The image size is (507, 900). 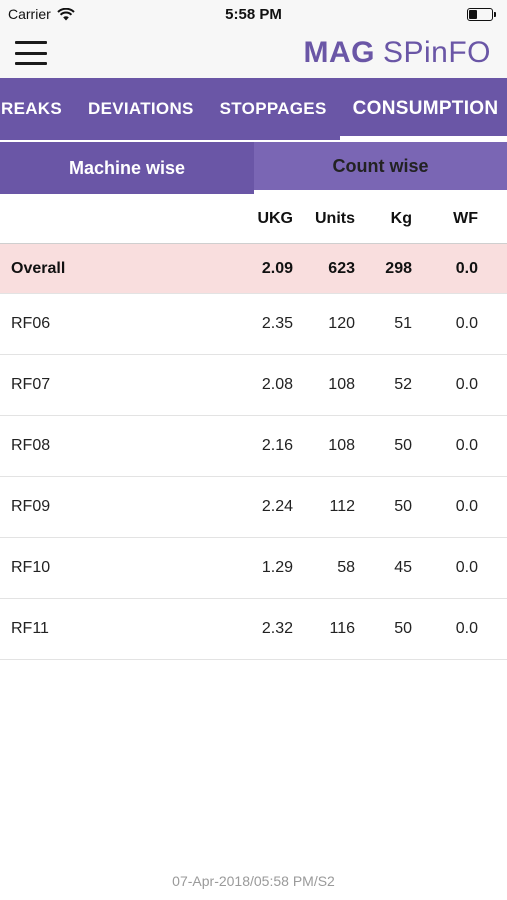 I want to click on status-time: 5:58 PM, so click(x=253, y=14).